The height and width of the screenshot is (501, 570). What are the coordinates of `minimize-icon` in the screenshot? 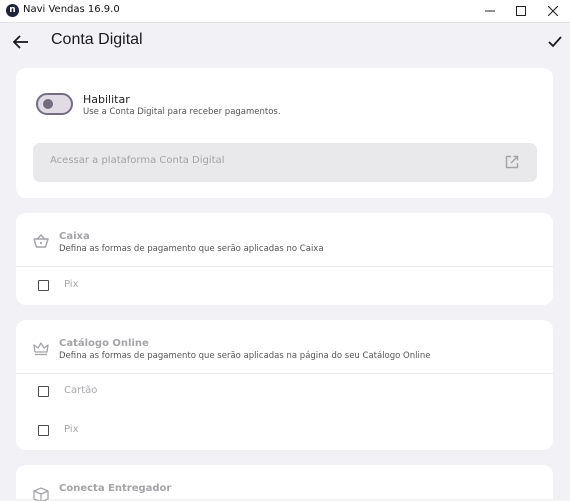 It's located at (490, 11).